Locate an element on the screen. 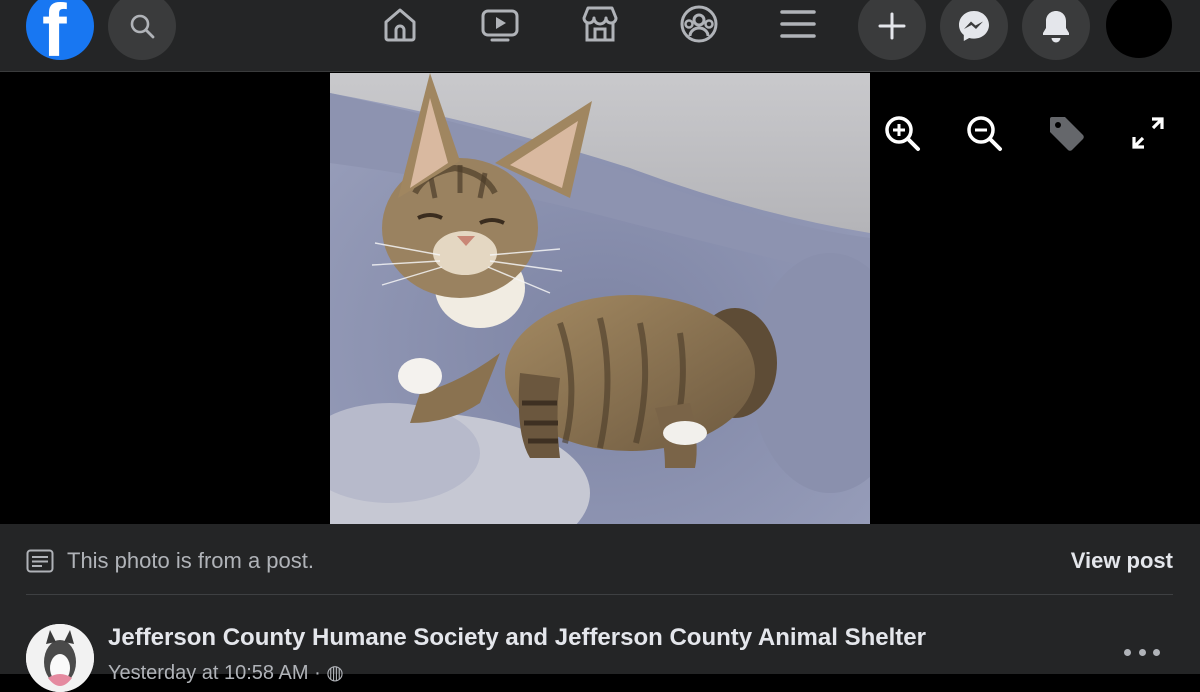  menu-icon is located at coordinates (798, 24).